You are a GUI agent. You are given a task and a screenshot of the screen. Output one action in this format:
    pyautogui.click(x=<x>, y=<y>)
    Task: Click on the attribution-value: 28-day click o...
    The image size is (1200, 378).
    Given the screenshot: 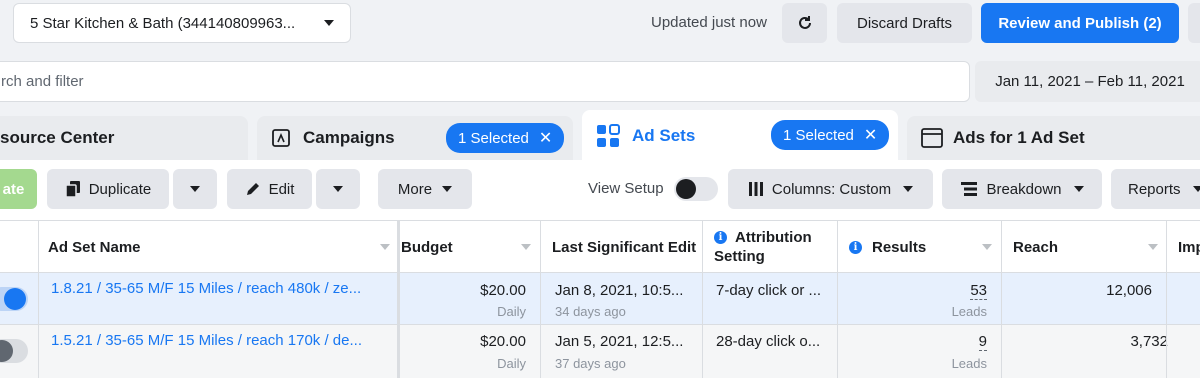 What is the action you would take?
    pyautogui.click(x=768, y=341)
    